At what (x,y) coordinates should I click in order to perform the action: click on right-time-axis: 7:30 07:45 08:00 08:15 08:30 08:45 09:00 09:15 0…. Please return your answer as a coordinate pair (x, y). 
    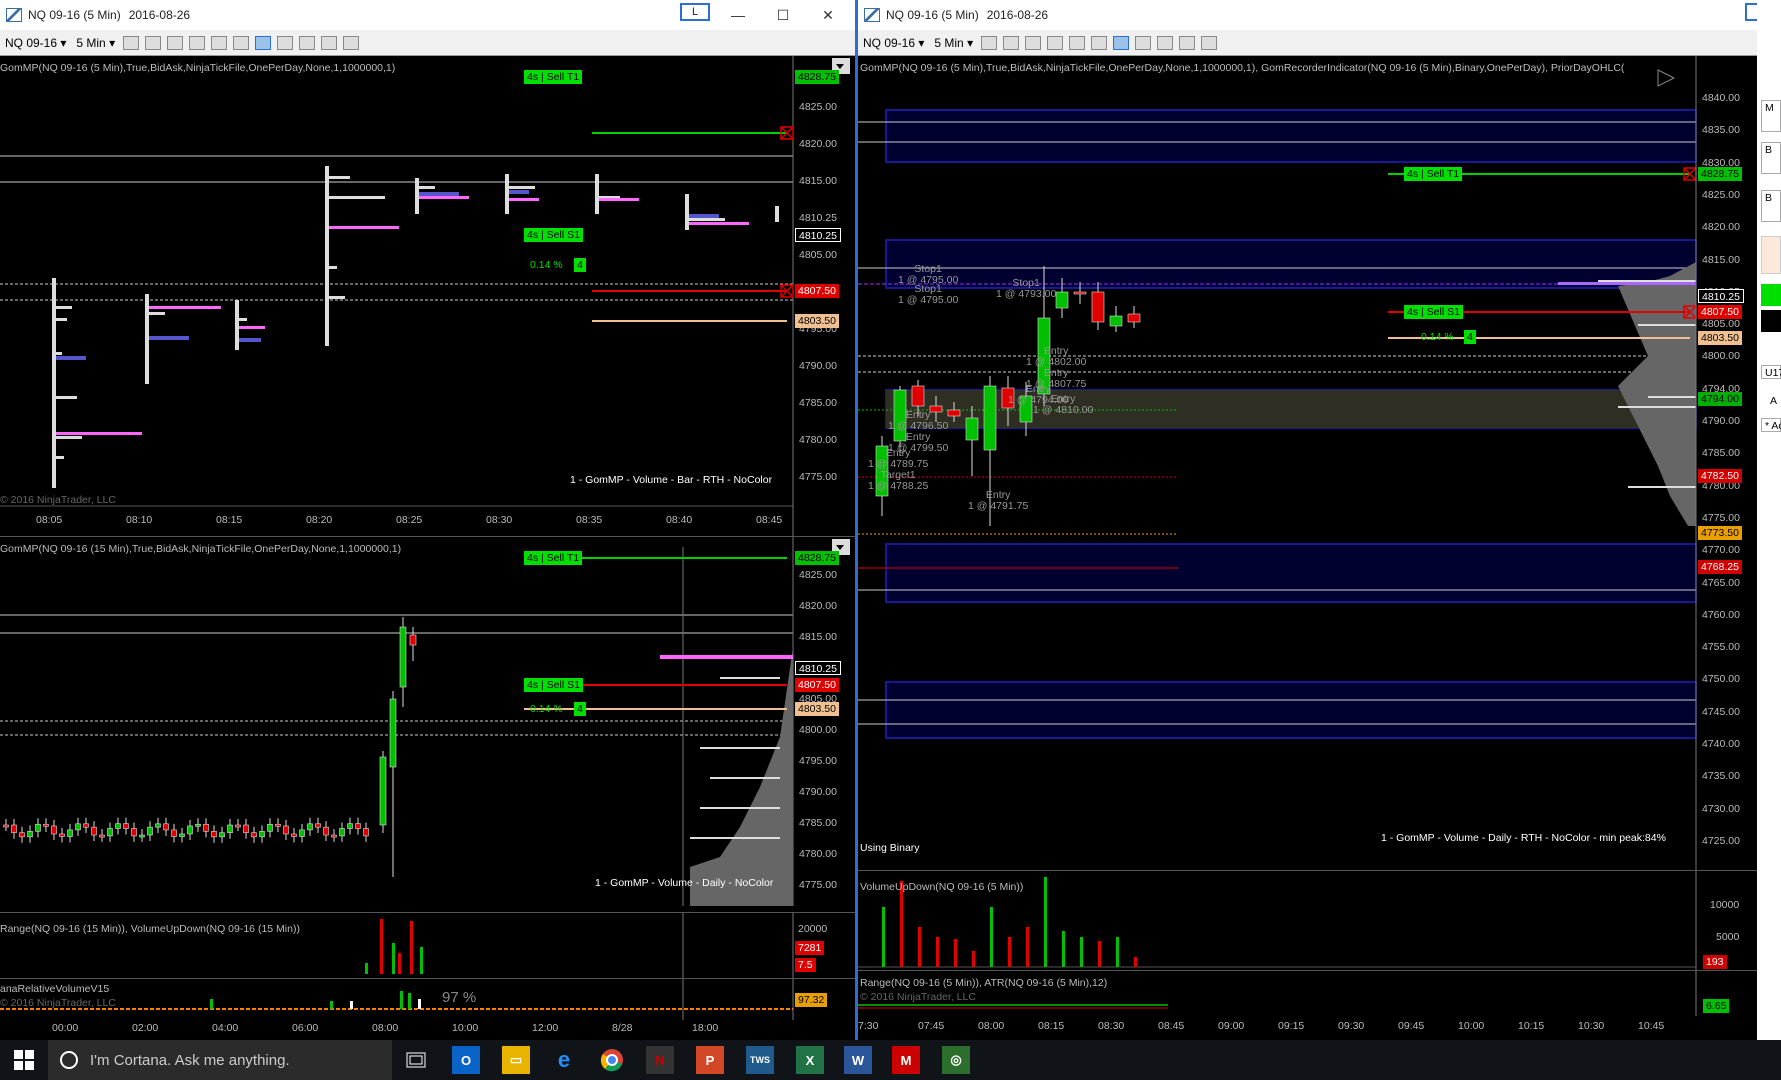
    Looking at the image, I should click on (1277, 1028).